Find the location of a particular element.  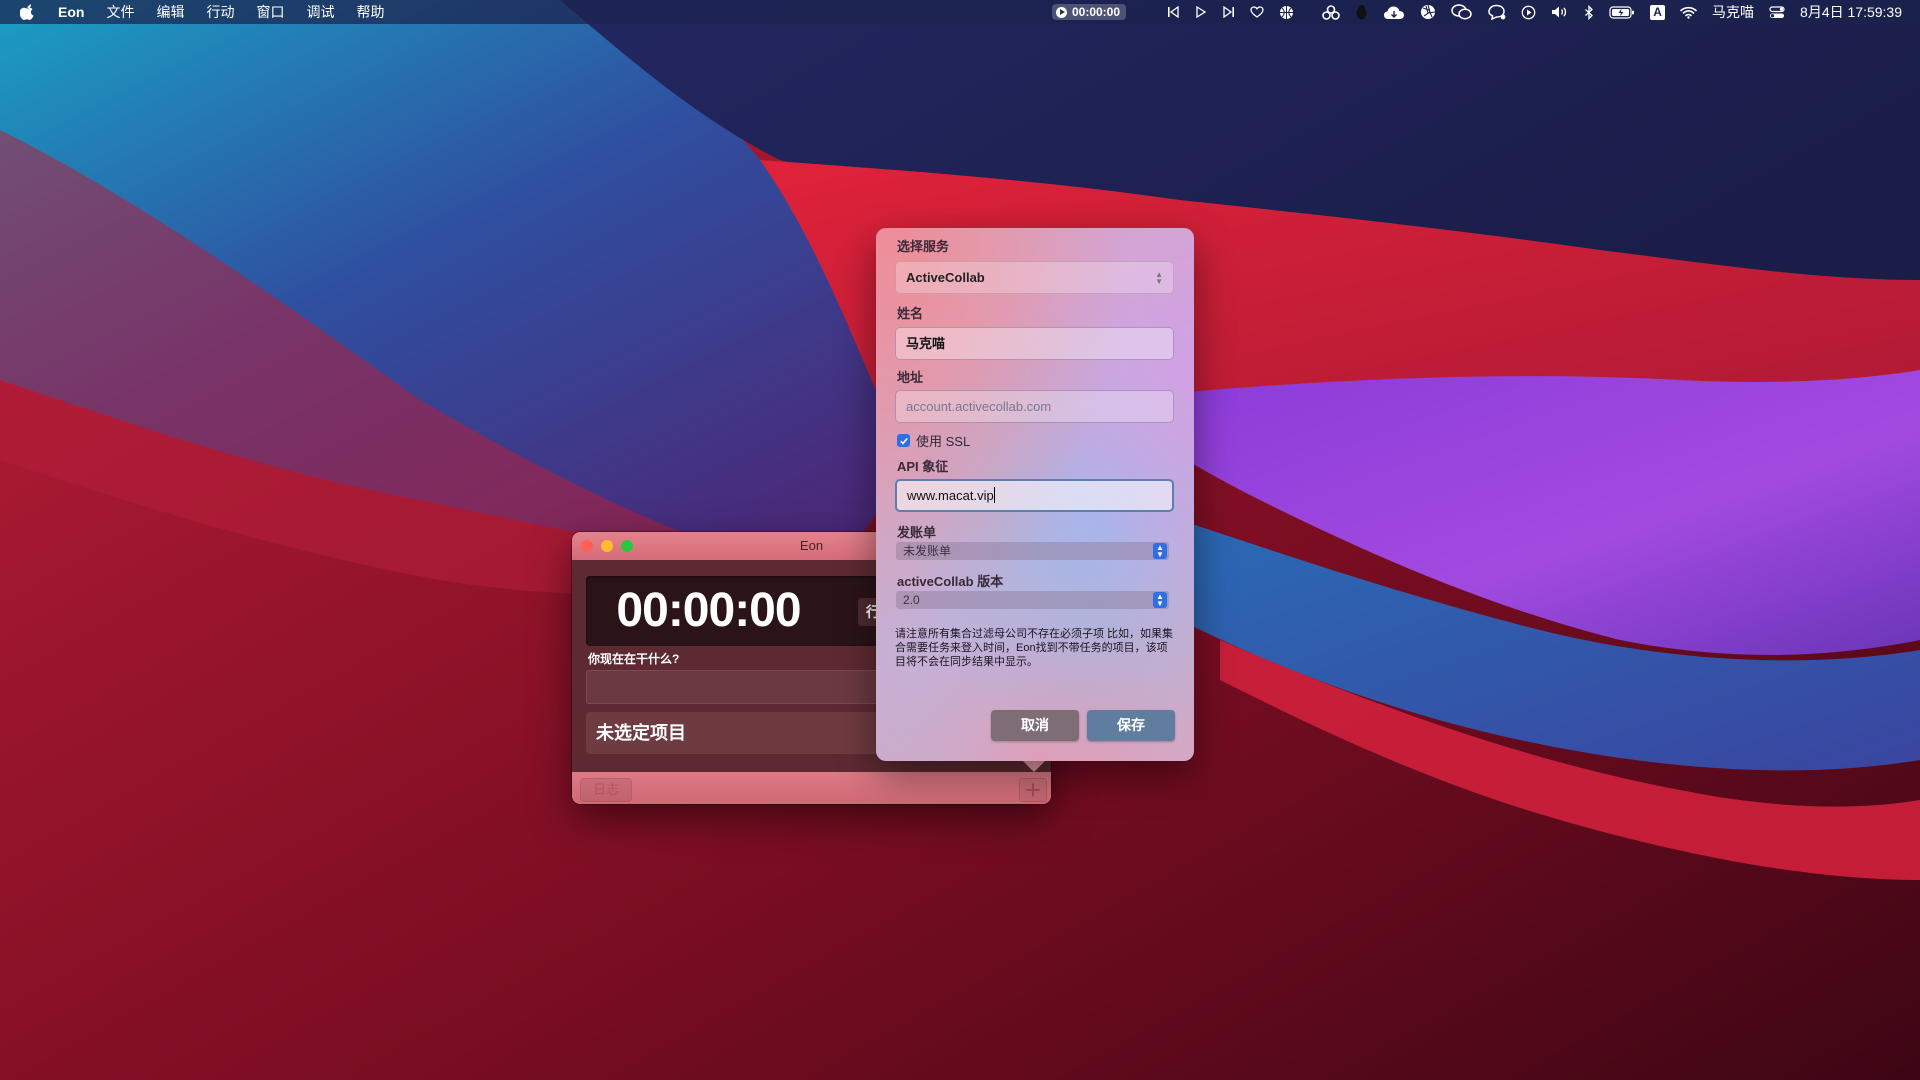

menubar-clock: 8月4日 17:59:39 is located at coordinates (1851, 12).